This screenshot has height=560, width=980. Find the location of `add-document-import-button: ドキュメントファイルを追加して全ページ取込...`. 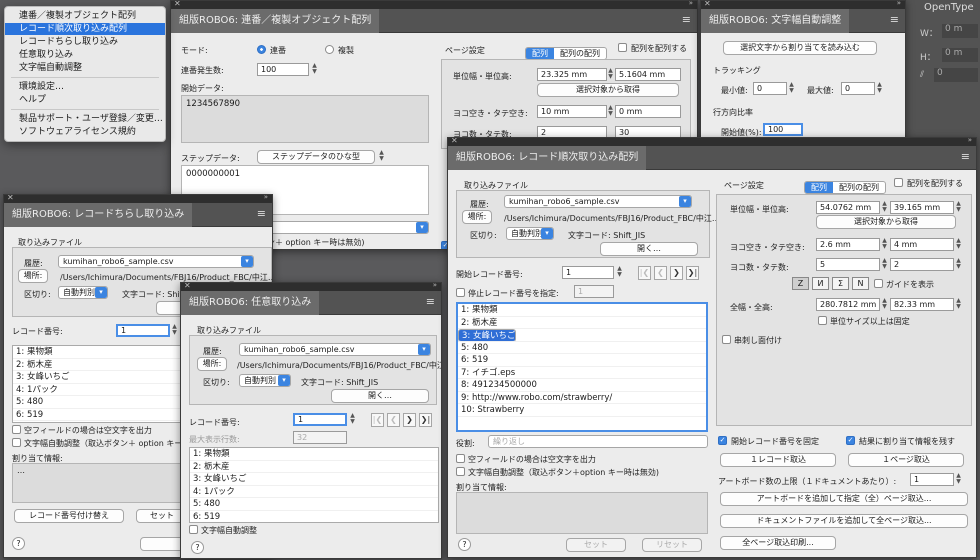

add-document-import-button: ドキュメントファイルを追加して全ページ取込... is located at coordinates (844, 521).